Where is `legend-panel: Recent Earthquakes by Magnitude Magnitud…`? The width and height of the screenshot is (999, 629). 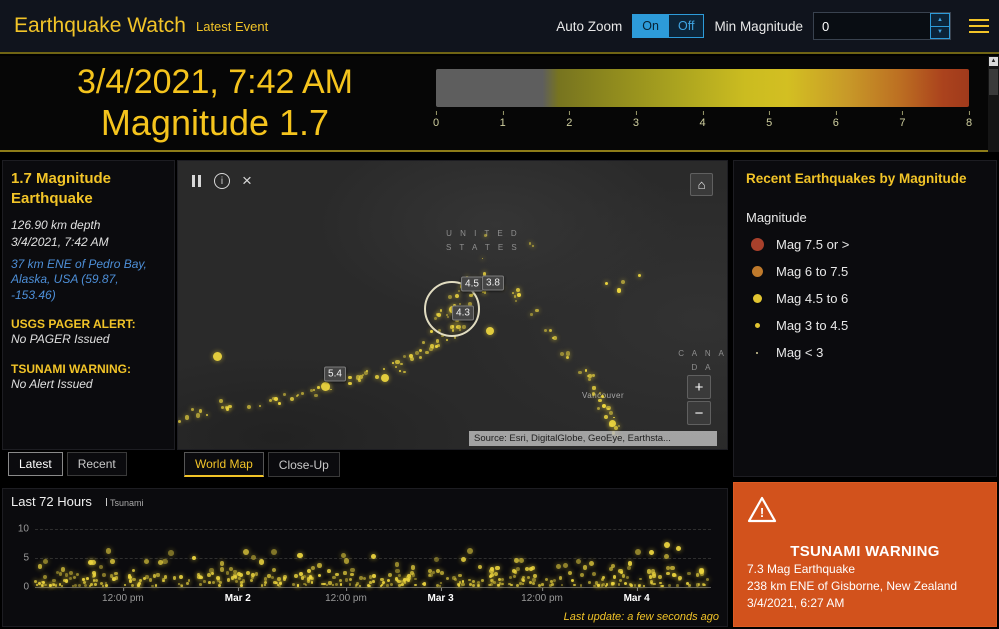
legend-panel: Recent Earthquakes by Magnitude Magnitud… is located at coordinates (865, 318).